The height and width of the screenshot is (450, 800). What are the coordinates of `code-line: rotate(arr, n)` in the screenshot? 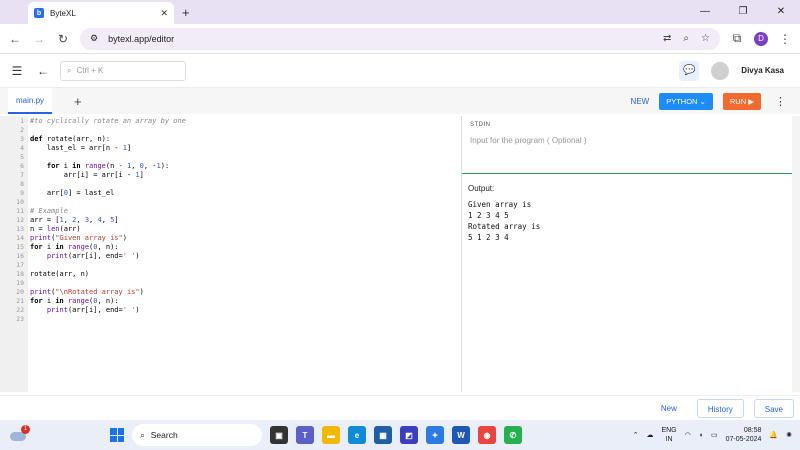 It's located at (245, 274).